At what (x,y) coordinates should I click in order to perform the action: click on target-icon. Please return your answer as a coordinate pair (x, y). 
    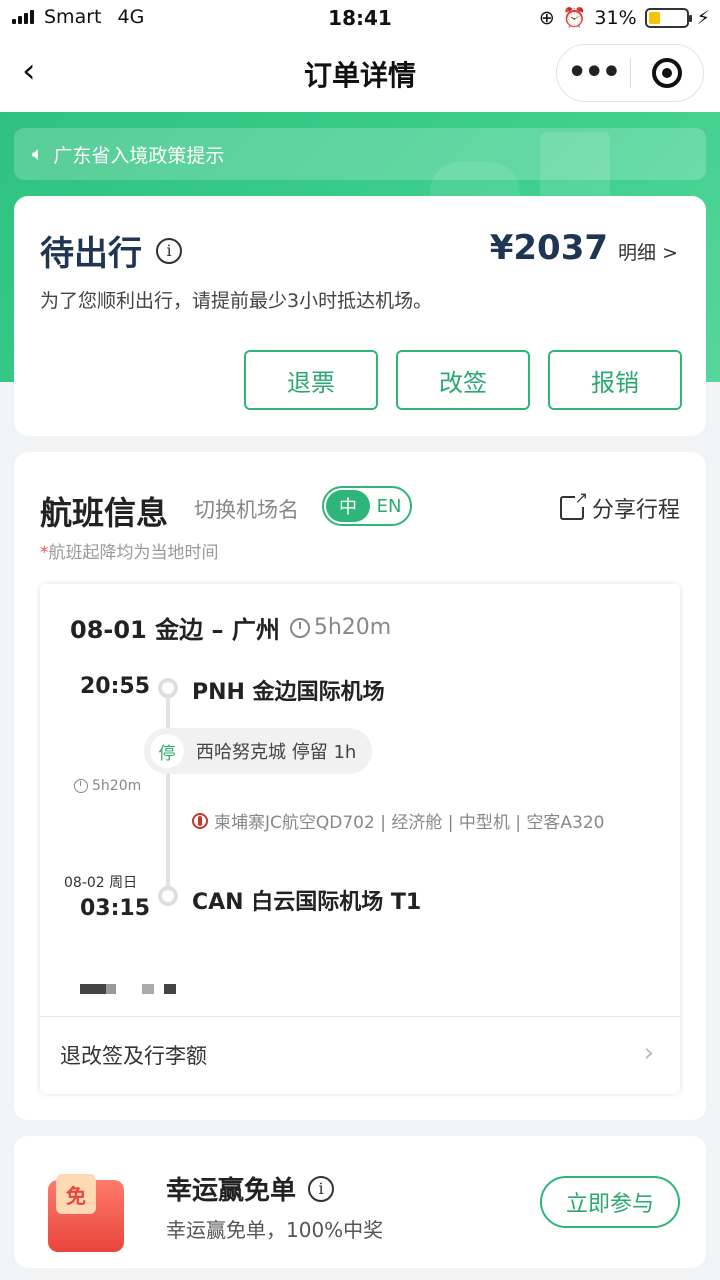
    Looking at the image, I should click on (666, 73).